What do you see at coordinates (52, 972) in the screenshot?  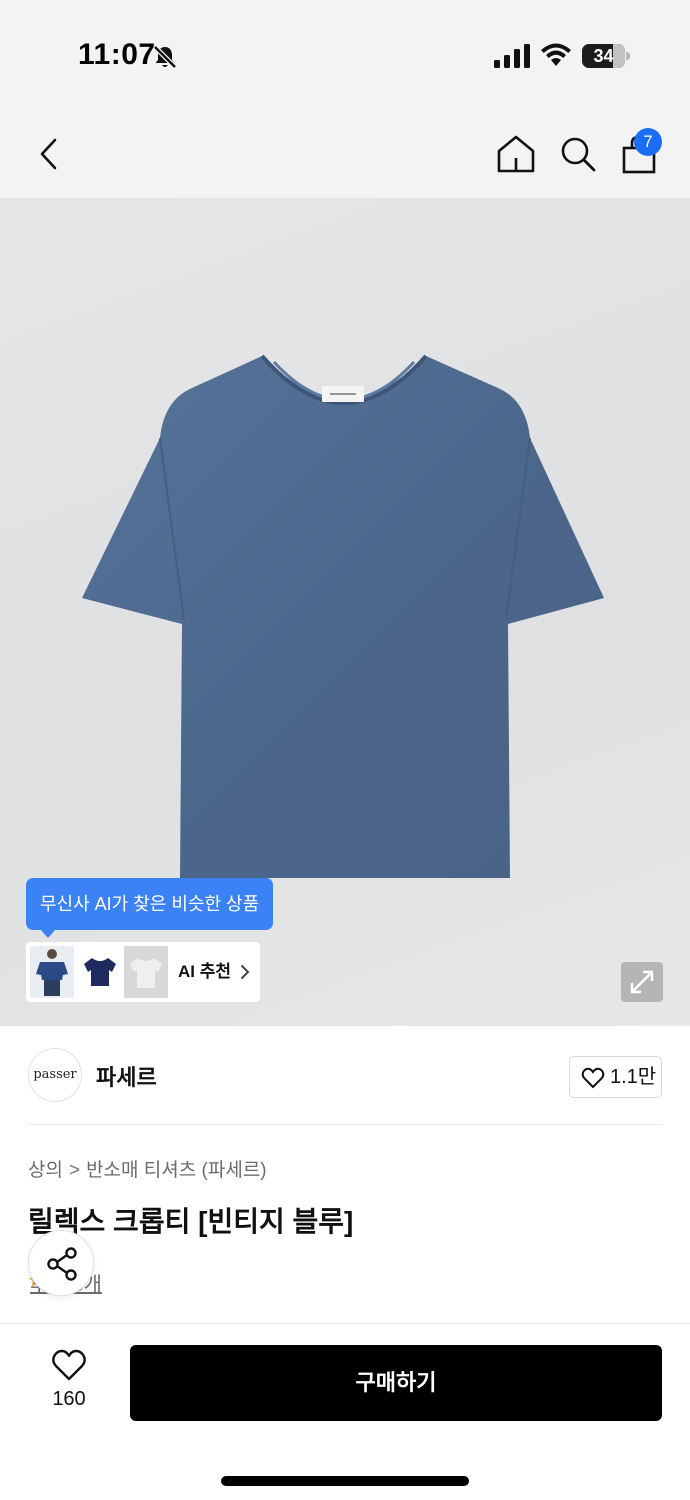 I see `thumbnail-model` at bounding box center [52, 972].